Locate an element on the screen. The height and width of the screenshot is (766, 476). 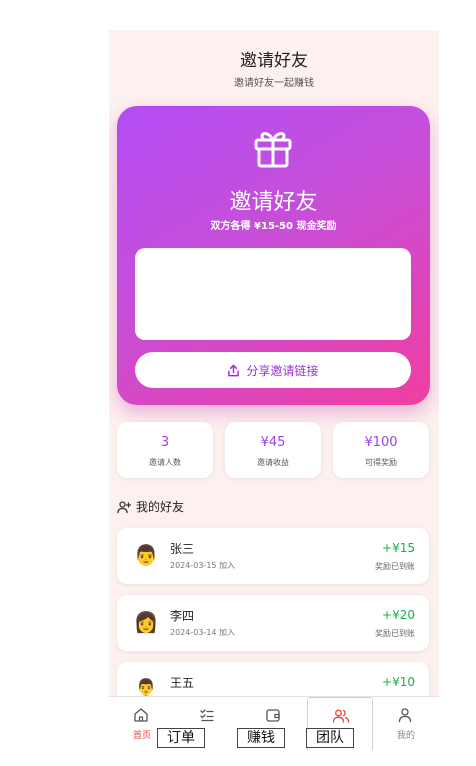
invite-card-title: 邀请好友 is located at coordinates (273, 202).